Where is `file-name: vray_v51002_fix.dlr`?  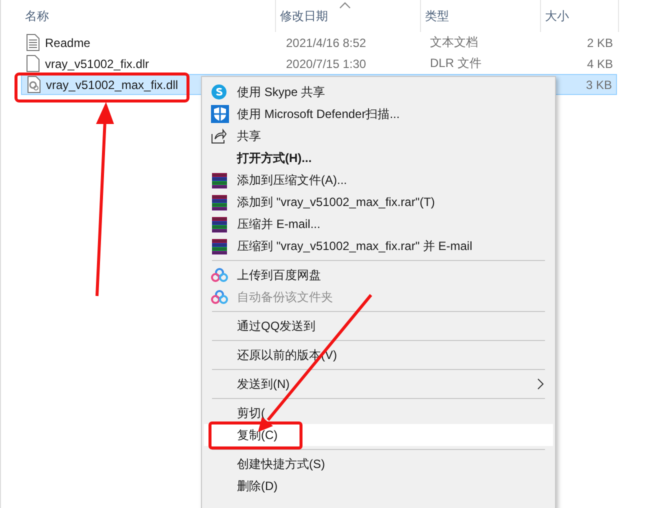
file-name: vray_v51002_fix.dlr is located at coordinates (97, 63).